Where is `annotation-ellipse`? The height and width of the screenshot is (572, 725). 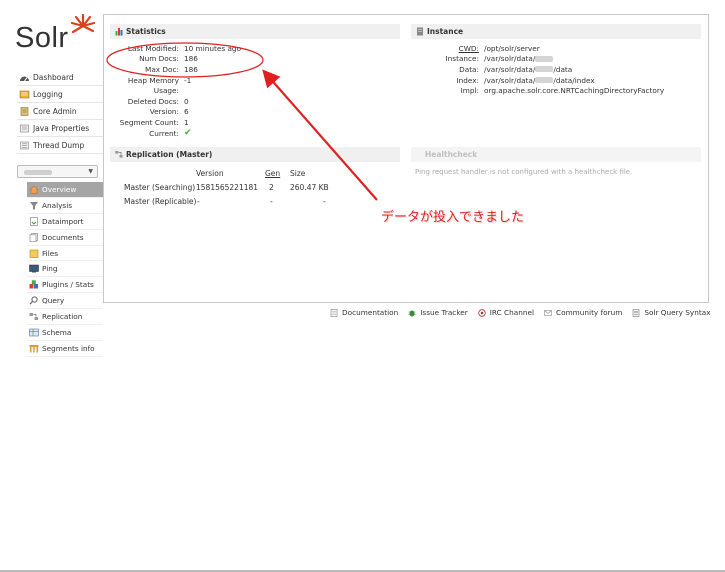 annotation-ellipse is located at coordinates (185, 60).